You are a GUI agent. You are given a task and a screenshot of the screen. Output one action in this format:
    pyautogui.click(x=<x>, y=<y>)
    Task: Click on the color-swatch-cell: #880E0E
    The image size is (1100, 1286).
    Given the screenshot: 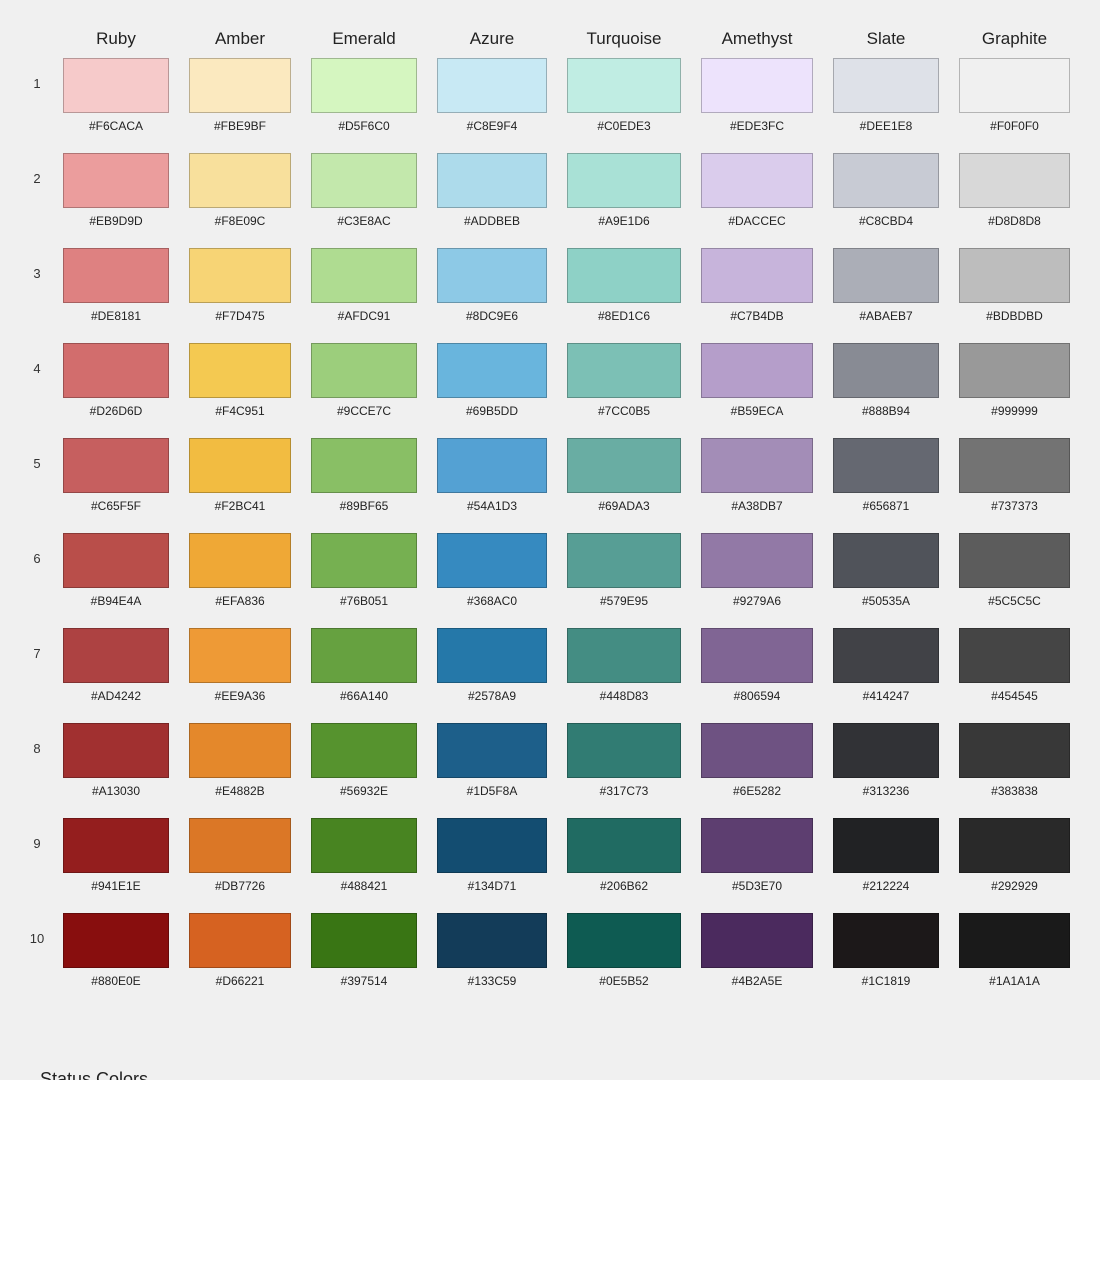 What is the action you would take?
    pyautogui.click(x=116, y=950)
    